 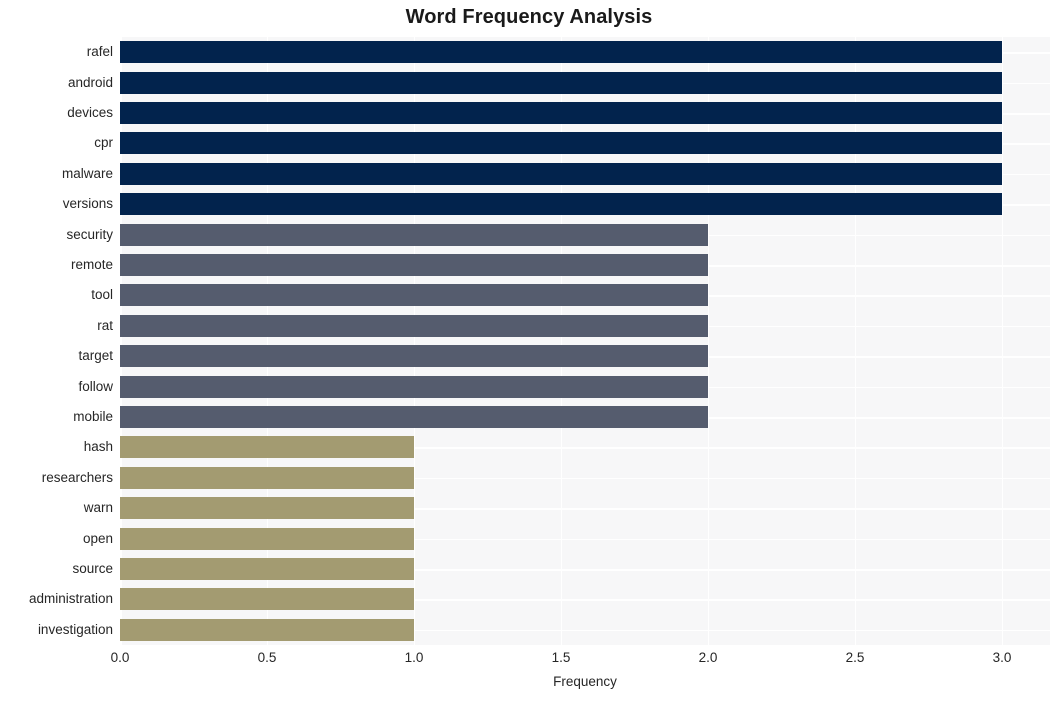 What do you see at coordinates (99, 52) in the screenshot?
I see `y-tick-label-rafel: rafel` at bounding box center [99, 52].